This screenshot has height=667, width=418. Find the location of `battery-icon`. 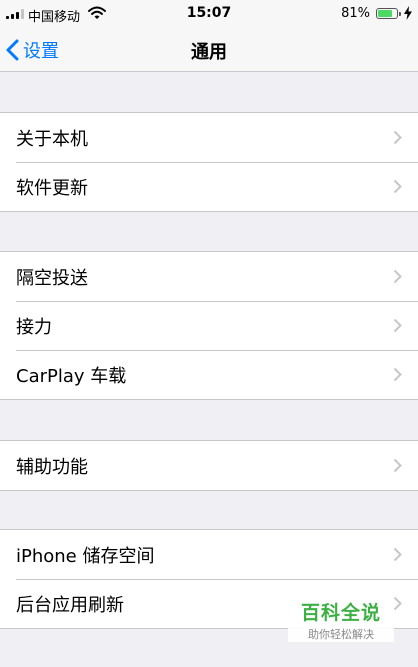

battery-icon is located at coordinates (388, 13).